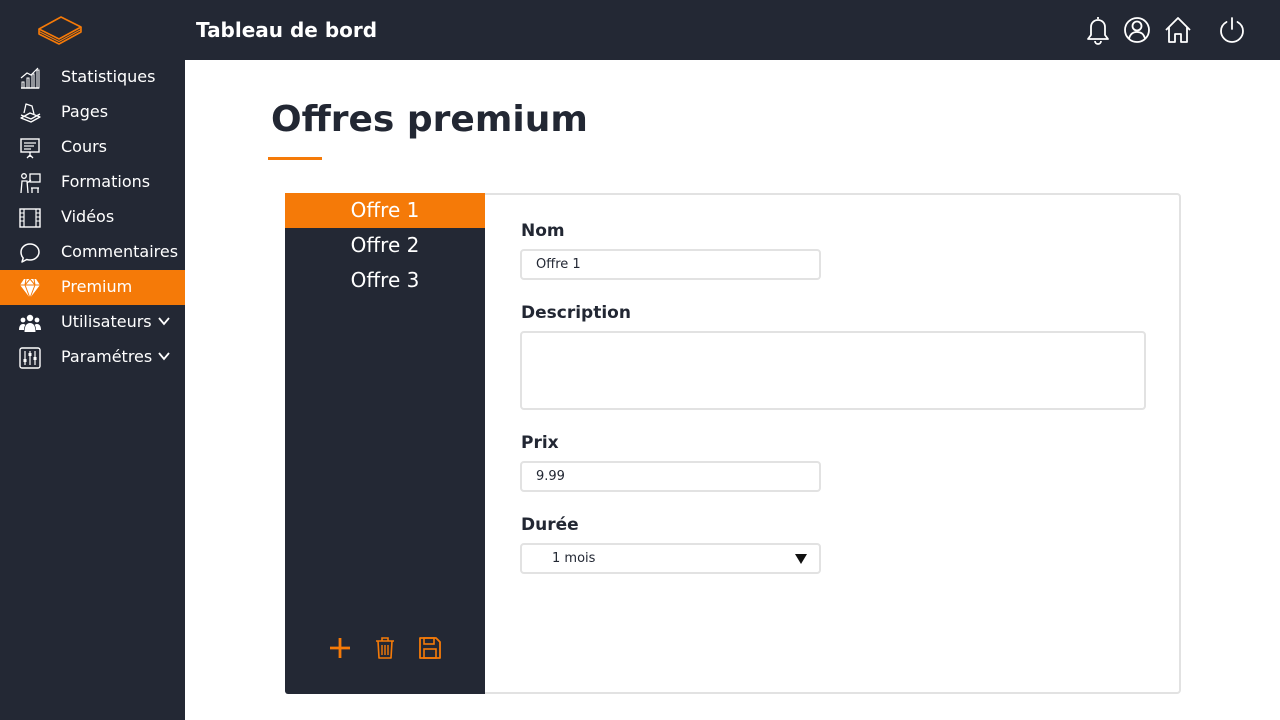 This screenshot has width=1280, height=720. I want to click on name-label: Nom, so click(543, 231).